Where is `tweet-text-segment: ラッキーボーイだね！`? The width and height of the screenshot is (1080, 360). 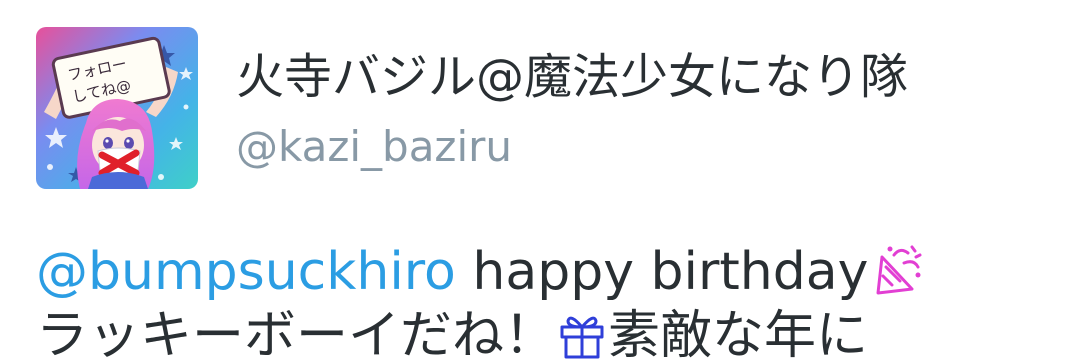 tweet-text-segment: ラッキーボーイだね！ is located at coordinates (296, 333).